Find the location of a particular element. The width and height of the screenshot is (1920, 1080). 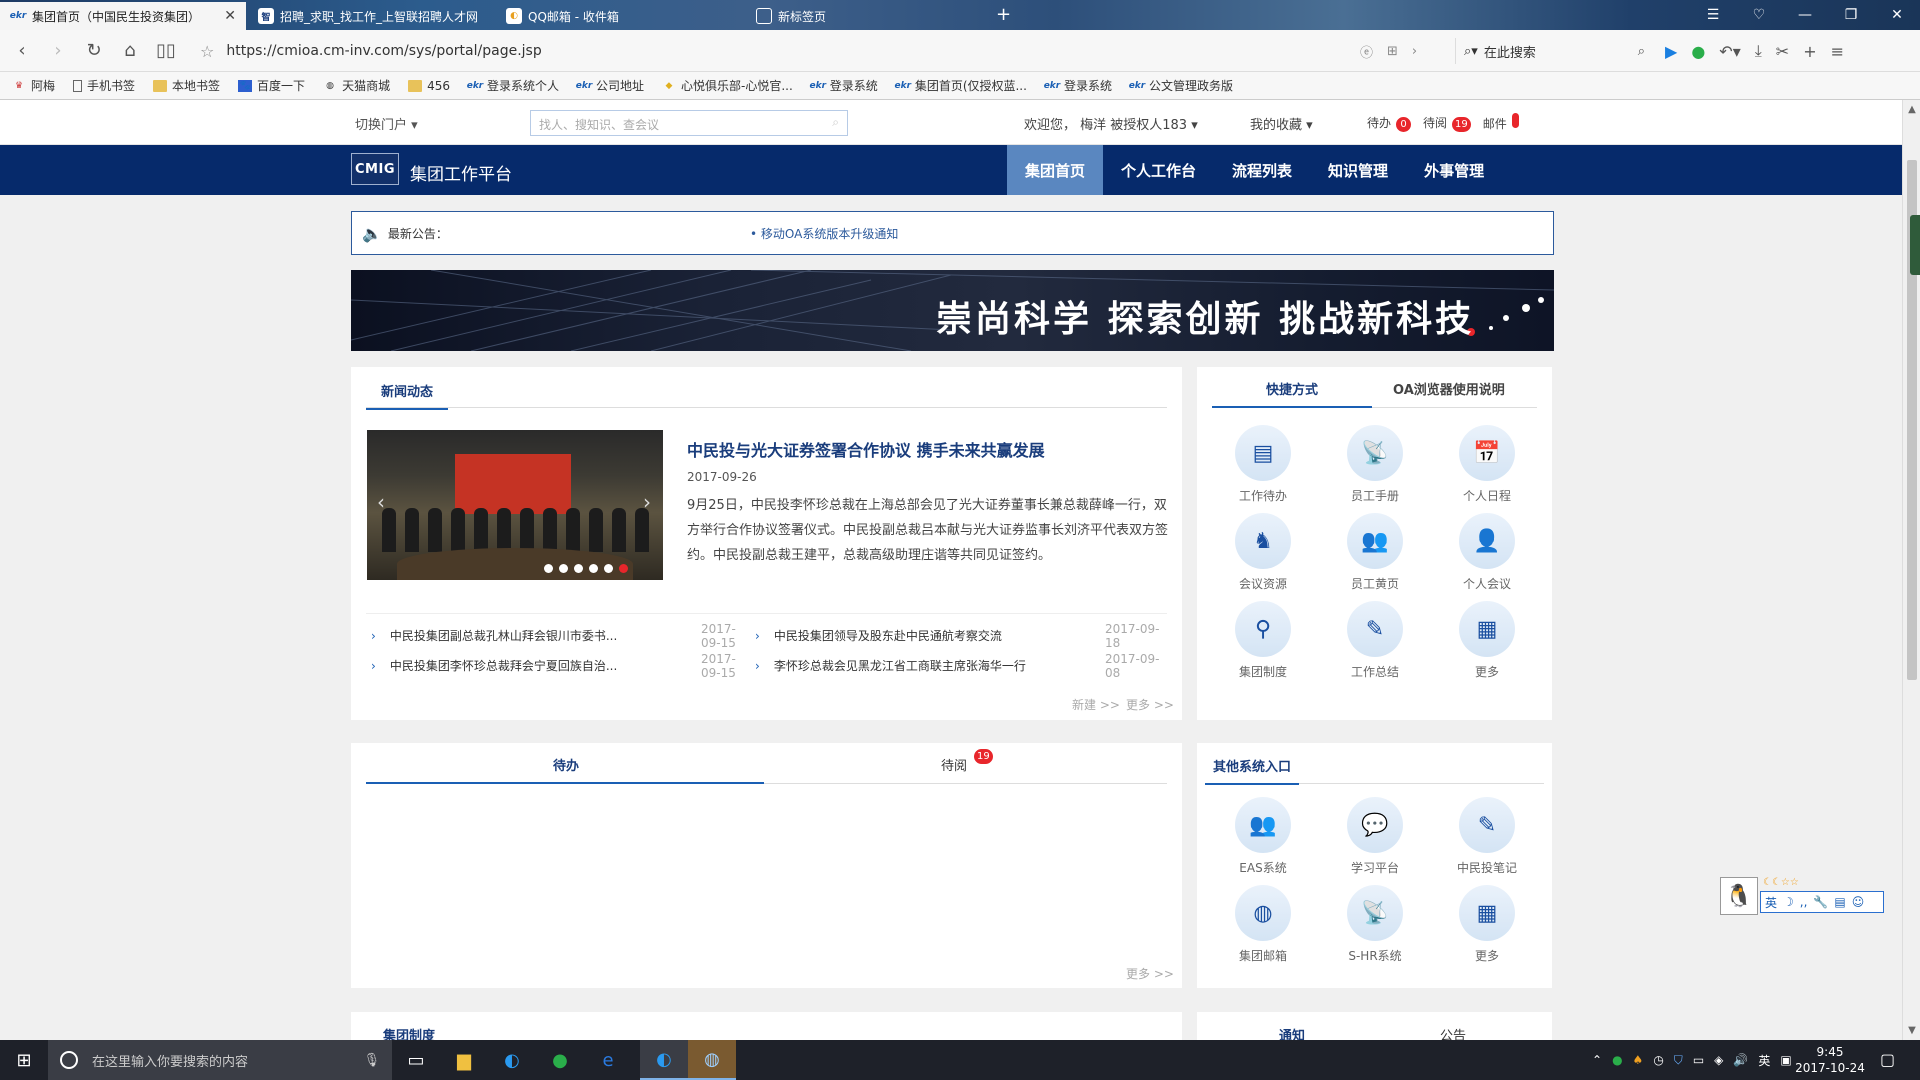

app-icon: ◍ is located at coordinates (712, 1060).